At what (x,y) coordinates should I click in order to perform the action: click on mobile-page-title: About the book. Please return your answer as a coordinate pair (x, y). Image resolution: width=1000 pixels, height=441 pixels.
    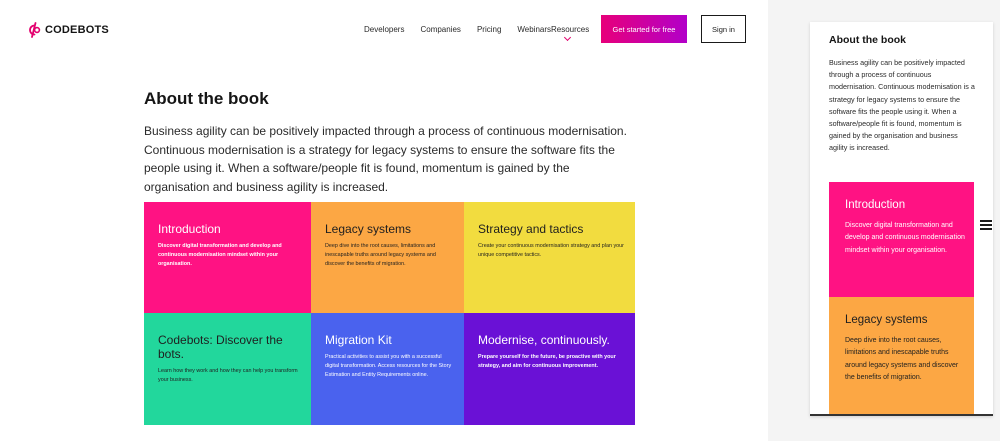
    Looking at the image, I should click on (867, 40).